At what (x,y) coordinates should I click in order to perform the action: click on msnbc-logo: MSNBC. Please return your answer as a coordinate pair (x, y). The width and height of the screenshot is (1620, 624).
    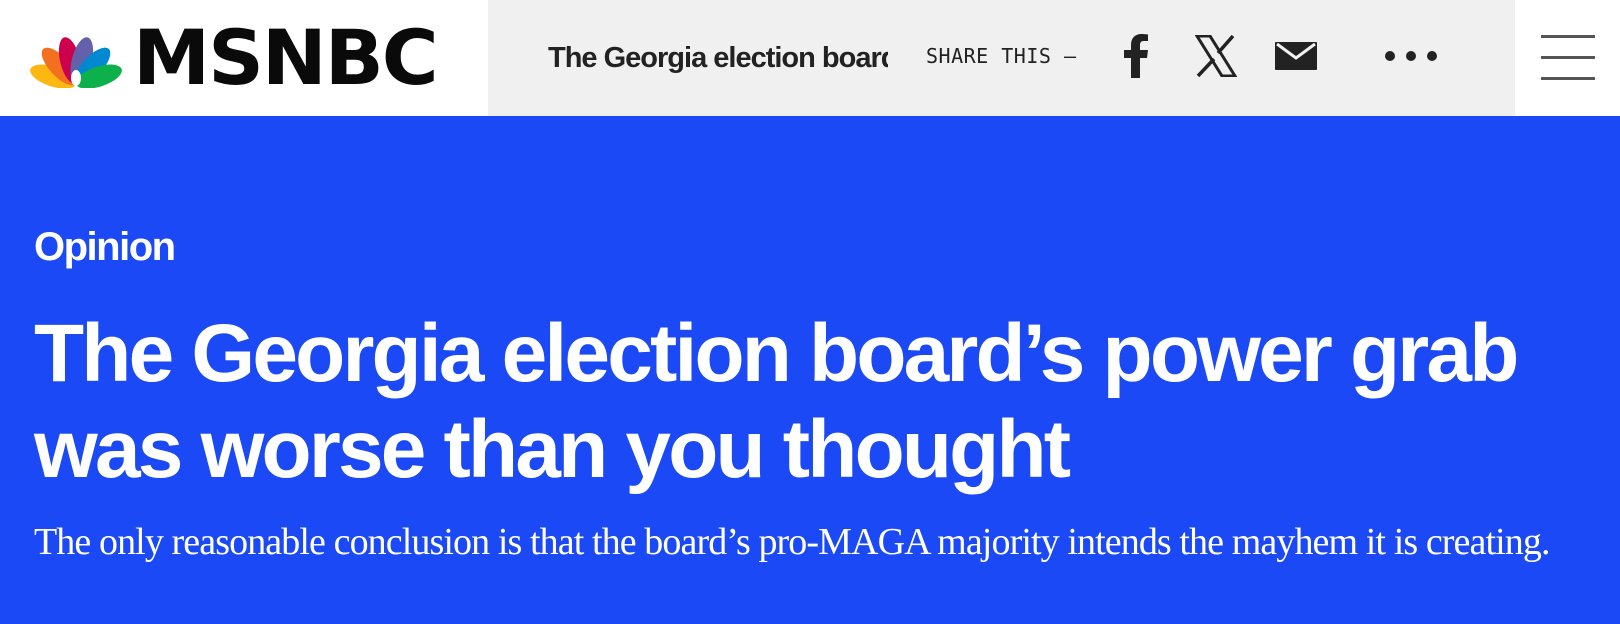
    Looking at the image, I should click on (244, 58).